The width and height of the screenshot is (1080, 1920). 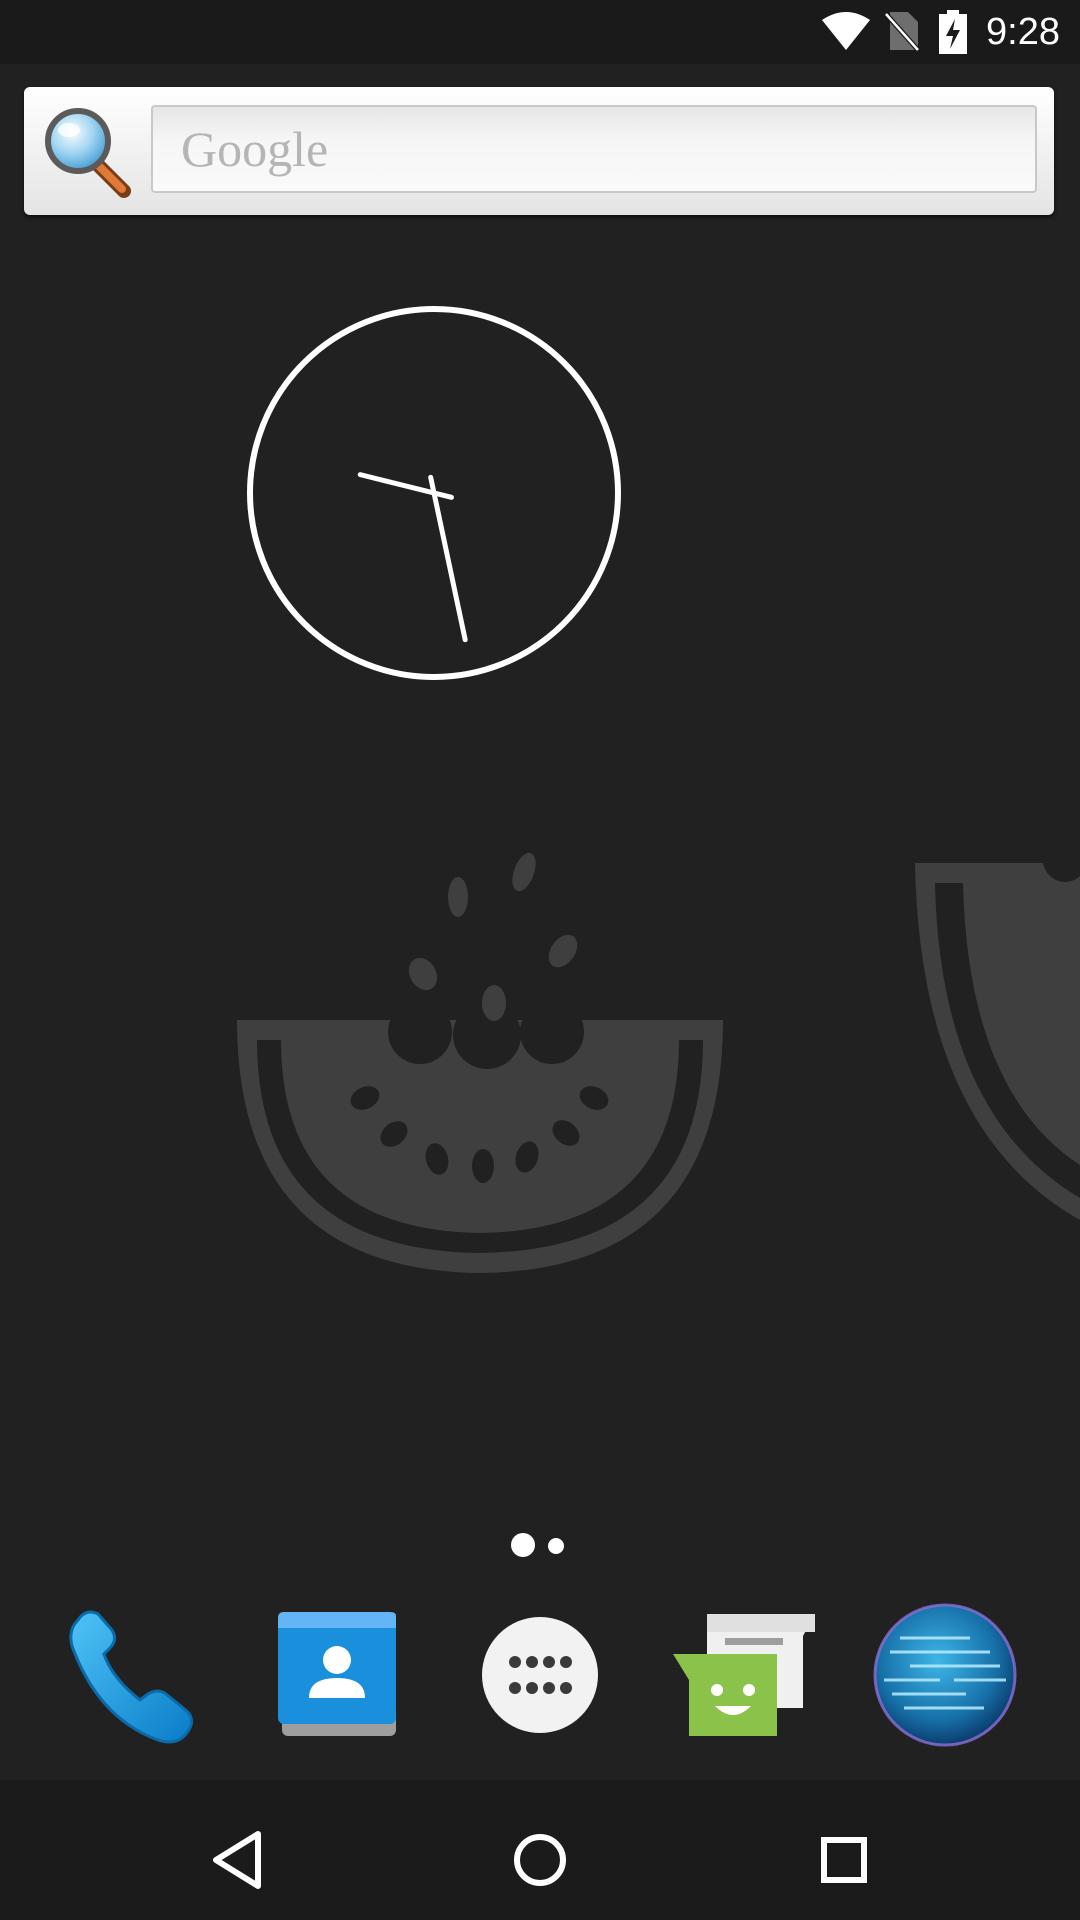 I want to click on phone-app-icon, so click(x=133, y=1675).